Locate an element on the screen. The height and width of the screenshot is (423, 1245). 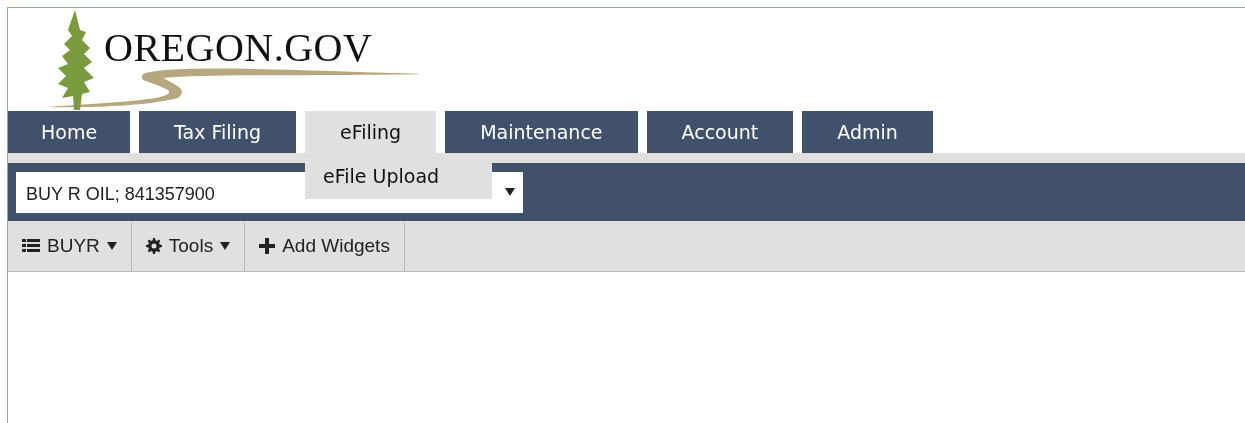
nav-tab: Maintenance is located at coordinates (541, 132).